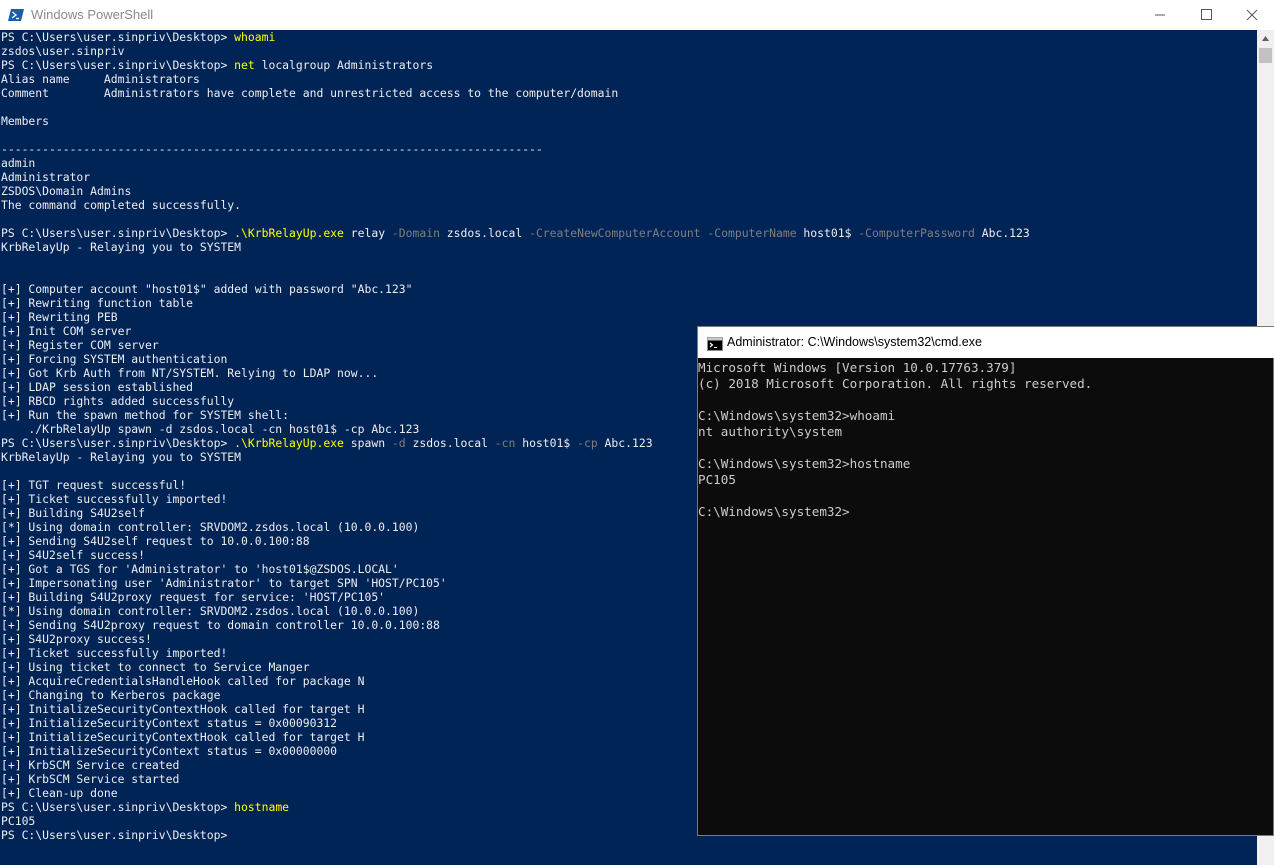 The image size is (1274, 865). Describe the element at coordinates (717, 479) in the screenshot. I see `cmd-console-line: PC105` at that location.